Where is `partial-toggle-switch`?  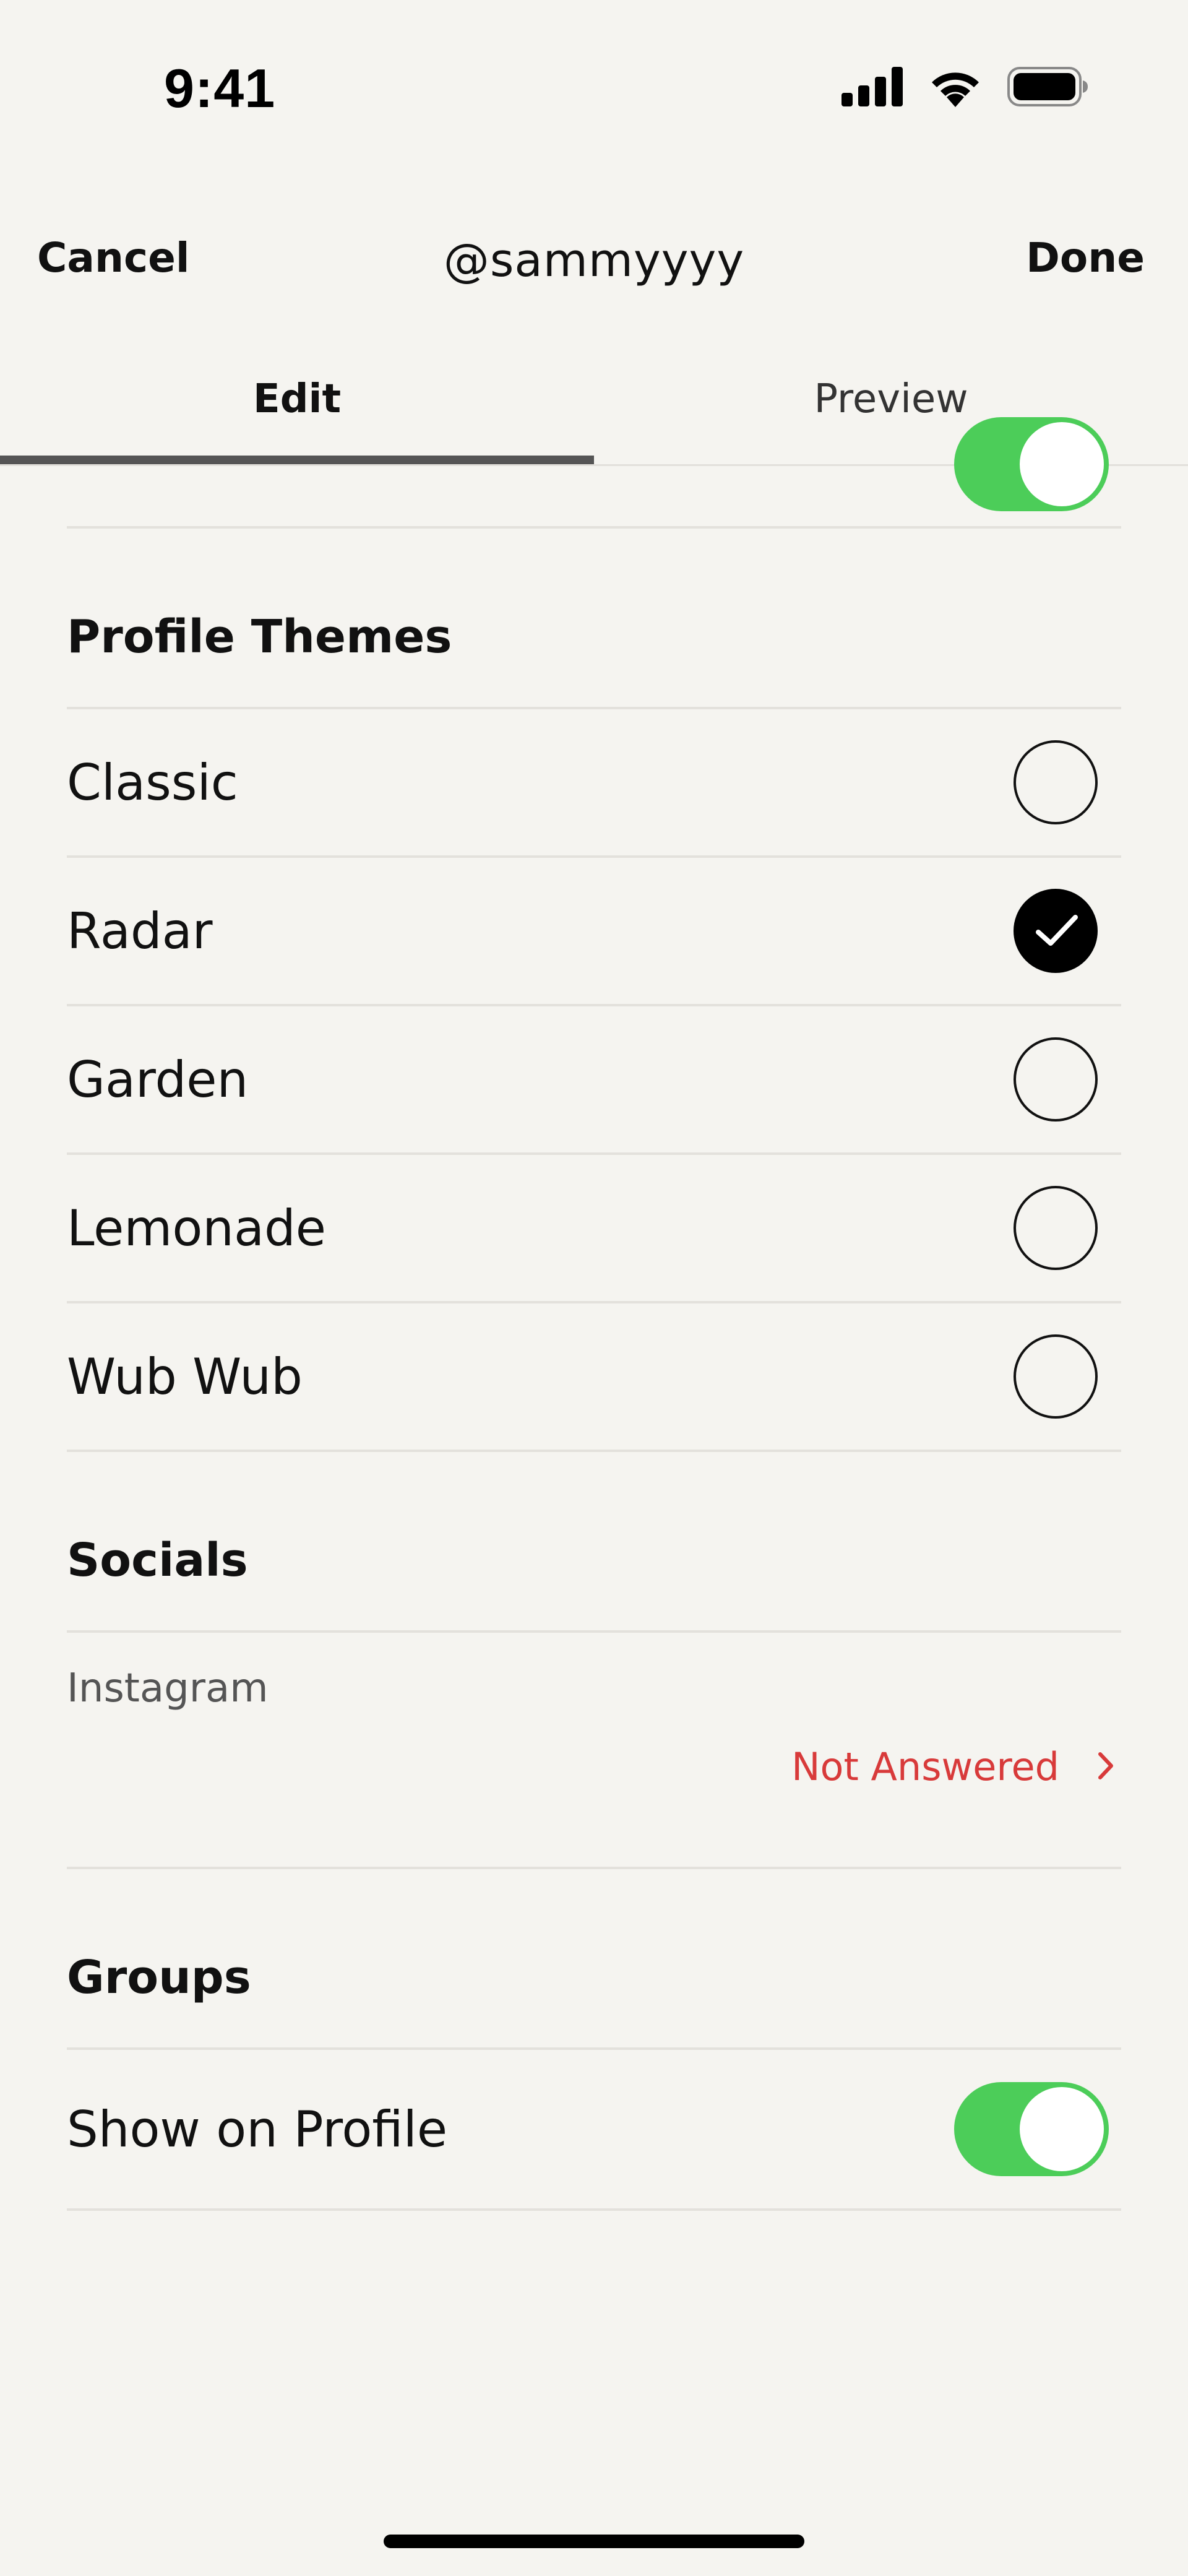 partial-toggle-switch is located at coordinates (1031, 464).